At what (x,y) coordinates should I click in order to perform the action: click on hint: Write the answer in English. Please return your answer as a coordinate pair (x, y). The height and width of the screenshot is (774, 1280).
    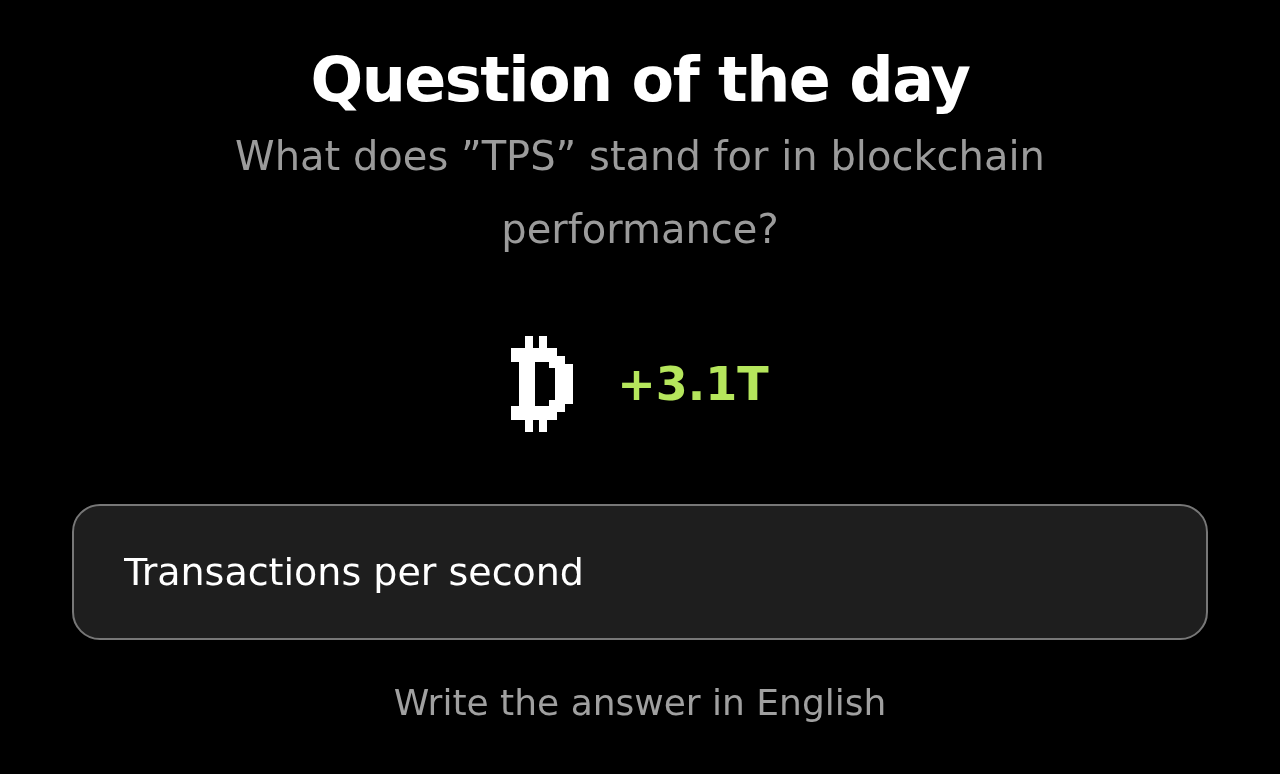
    Looking at the image, I should click on (640, 703).